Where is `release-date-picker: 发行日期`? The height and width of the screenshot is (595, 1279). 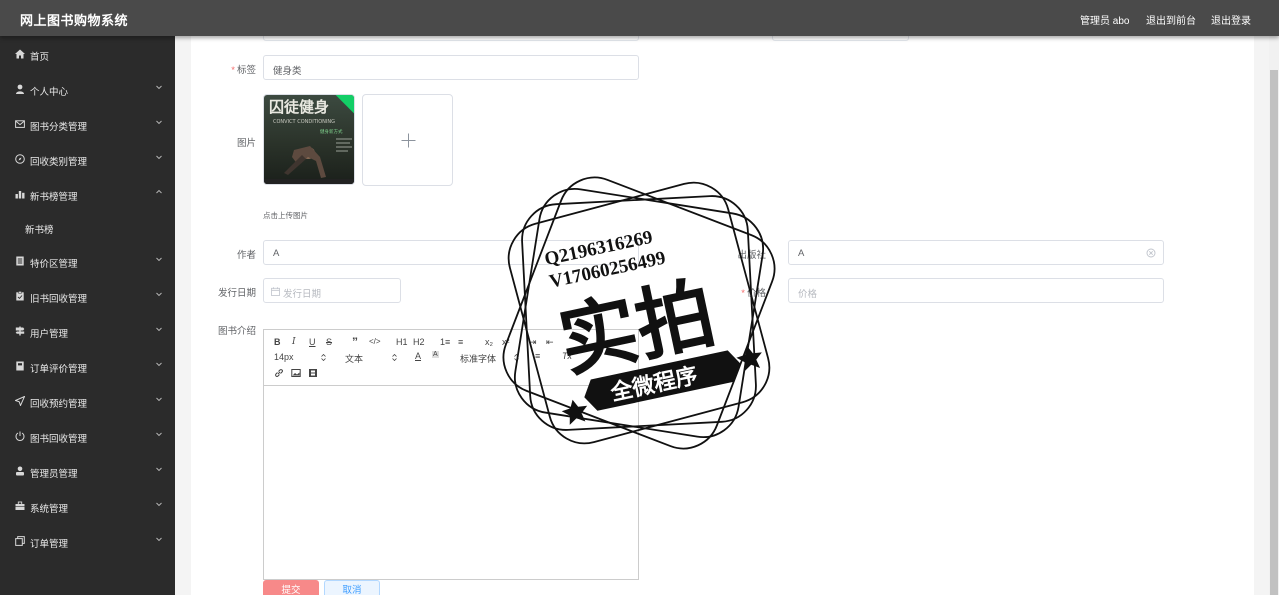 release-date-picker: 发行日期 is located at coordinates (332, 290).